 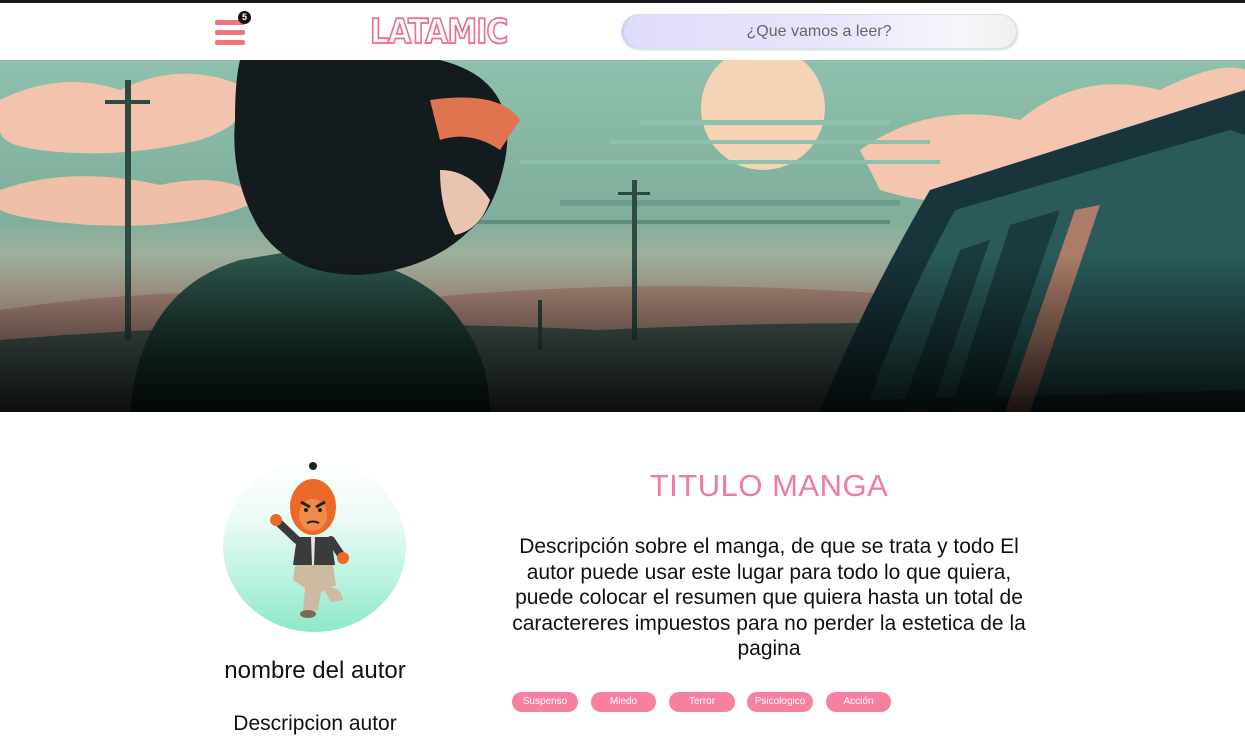 I want to click on hamburger-menu-button: 5, so click(x=232, y=30).